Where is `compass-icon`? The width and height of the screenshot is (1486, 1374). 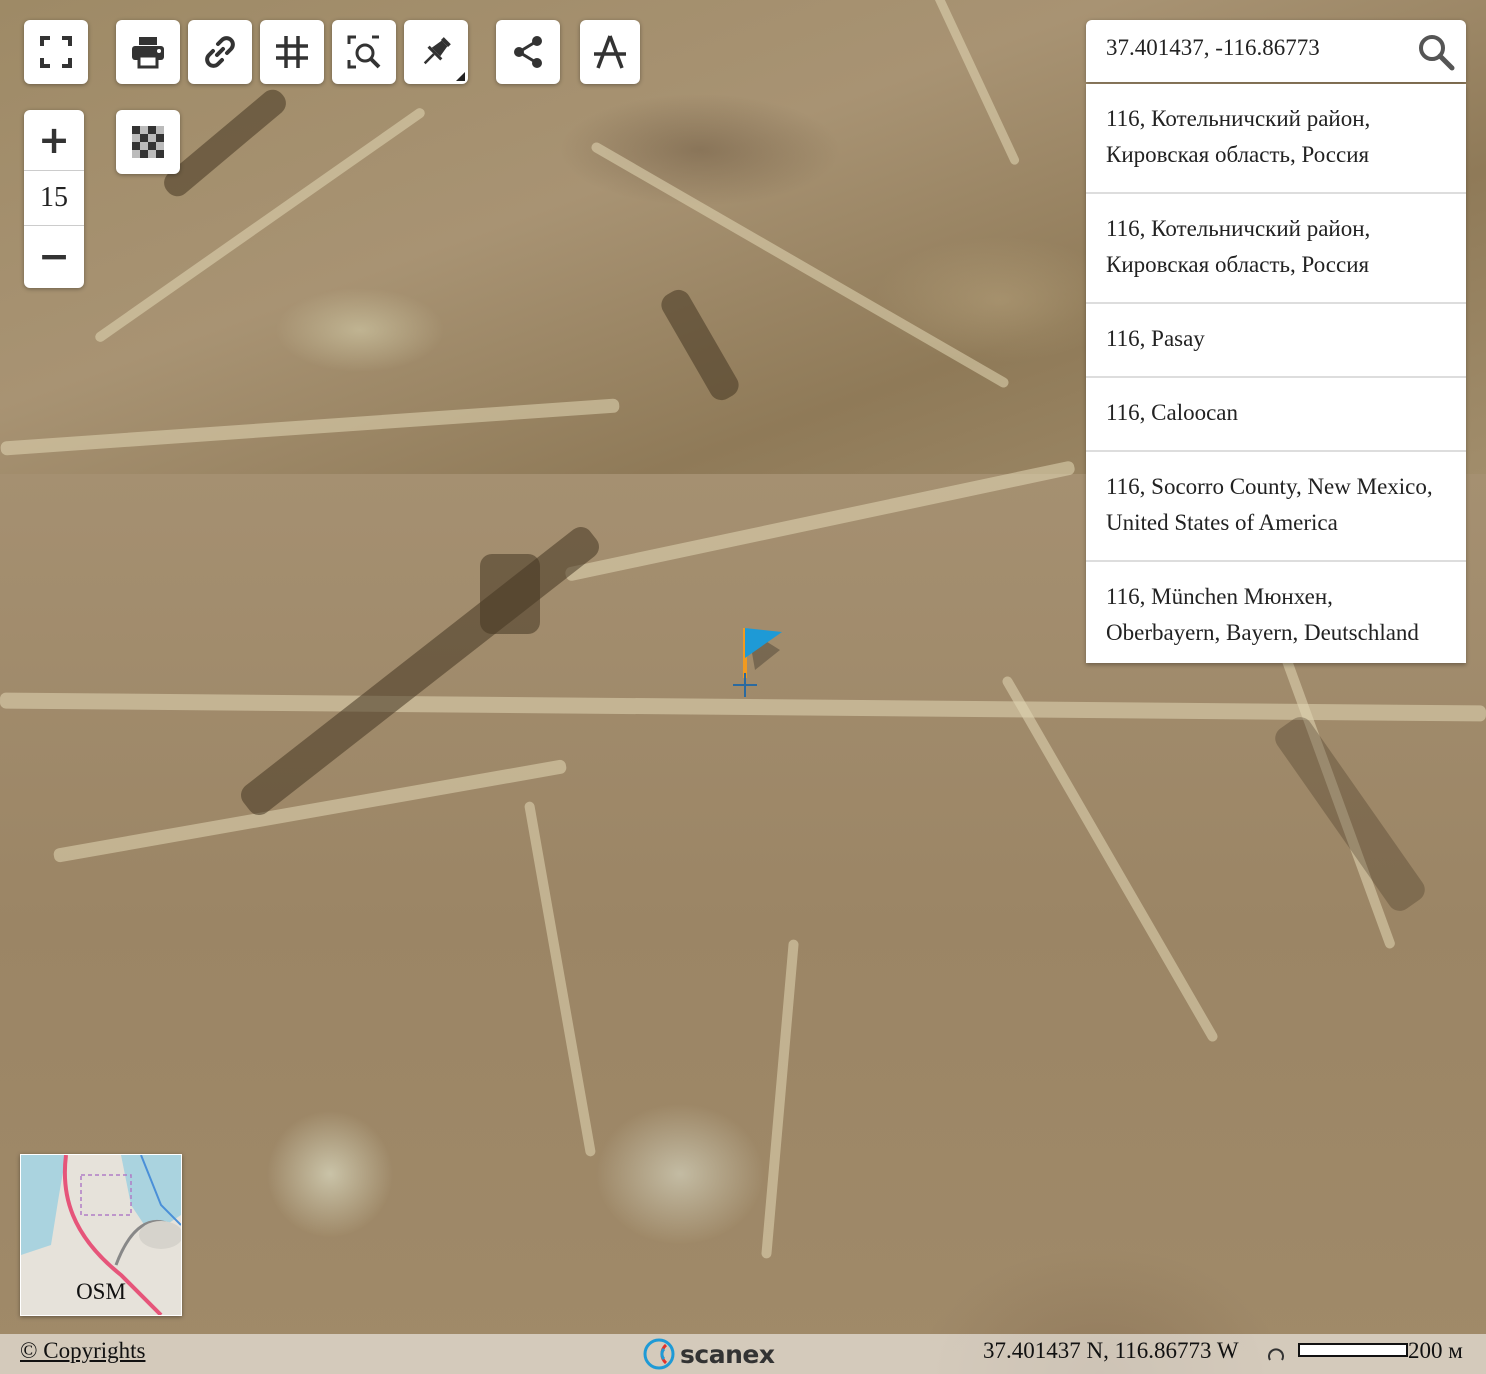 compass-icon is located at coordinates (610, 52).